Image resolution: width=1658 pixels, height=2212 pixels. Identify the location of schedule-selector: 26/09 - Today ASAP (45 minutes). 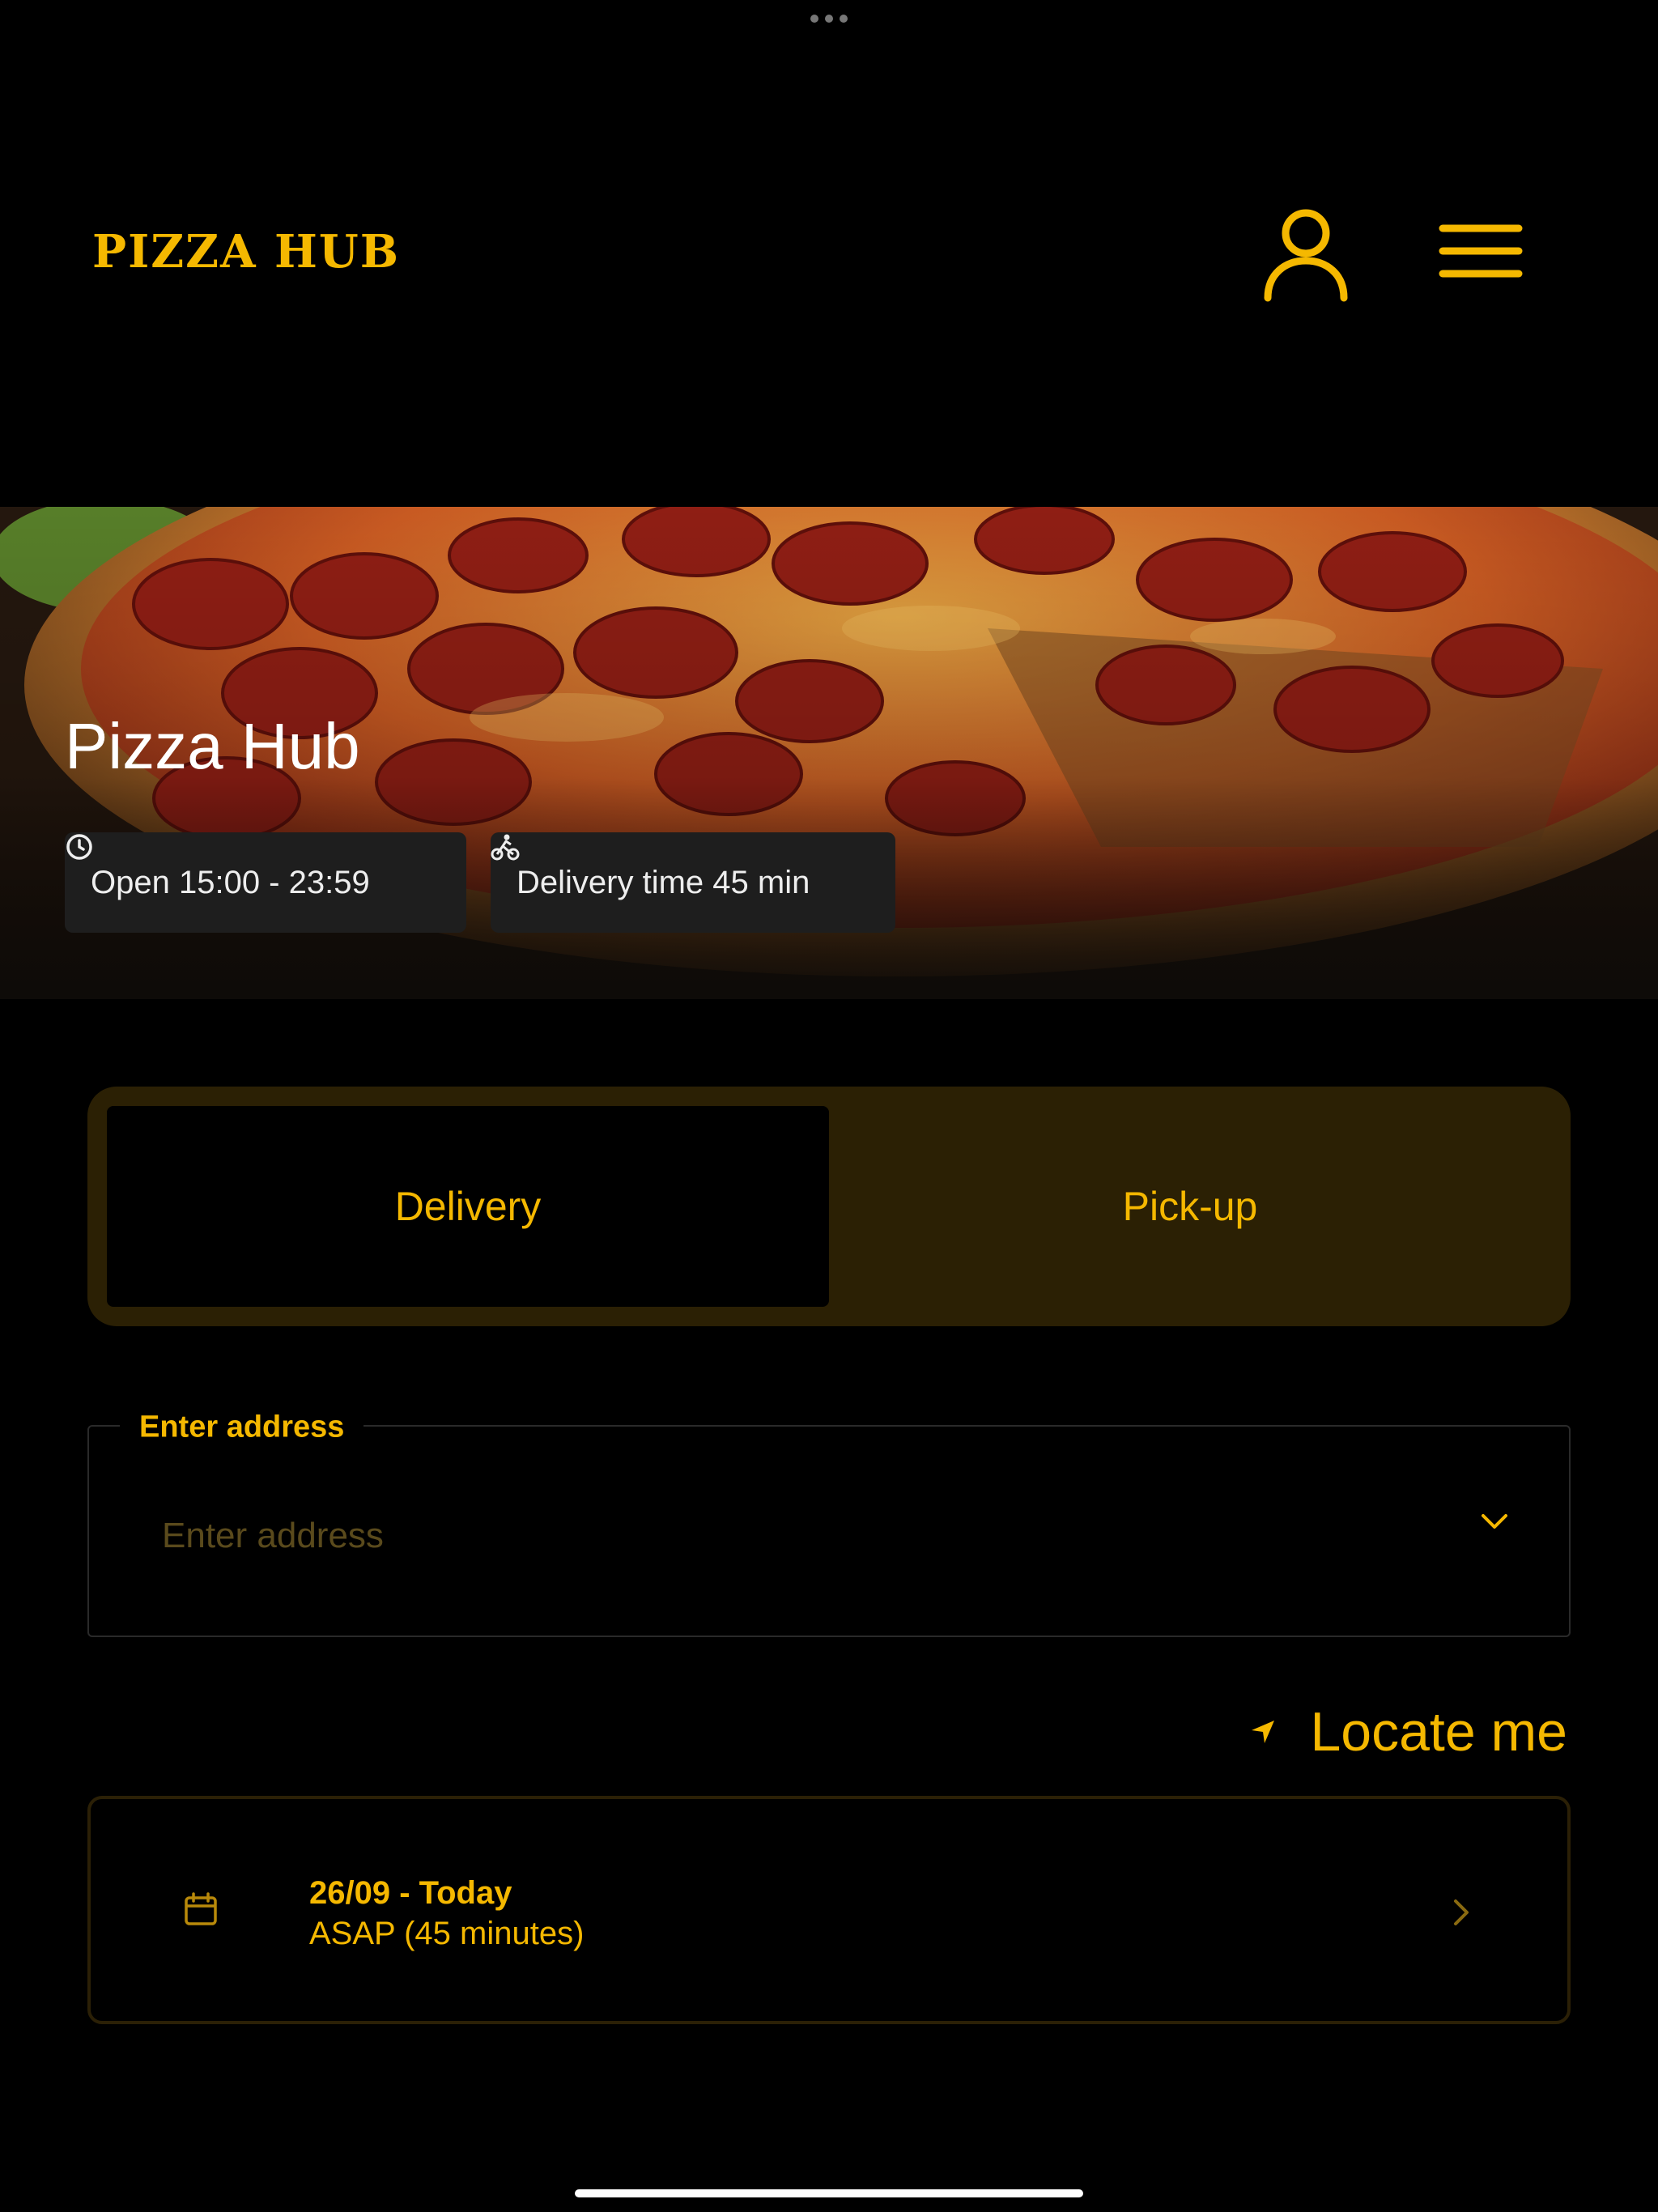
(829, 1910).